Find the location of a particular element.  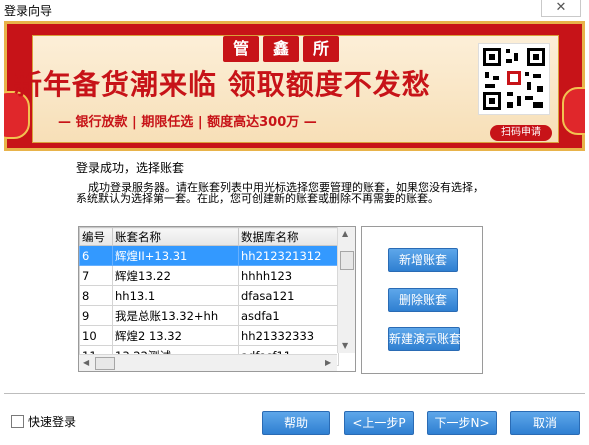

table-row: 10 辉煌2 13.32 hh21332333 is located at coordinates (209, 335).